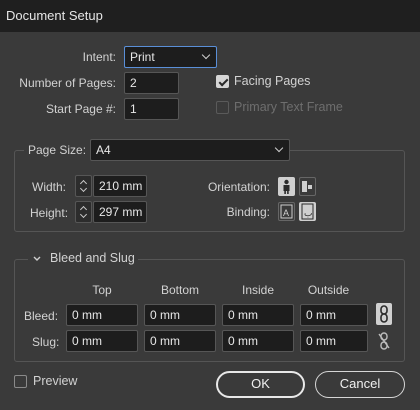 The height and width of the screenshot is (410, 420). Describe the element at coordinates (258, 341) in the screenshot. I see `slug-inside-input: 0 mm` at that location.